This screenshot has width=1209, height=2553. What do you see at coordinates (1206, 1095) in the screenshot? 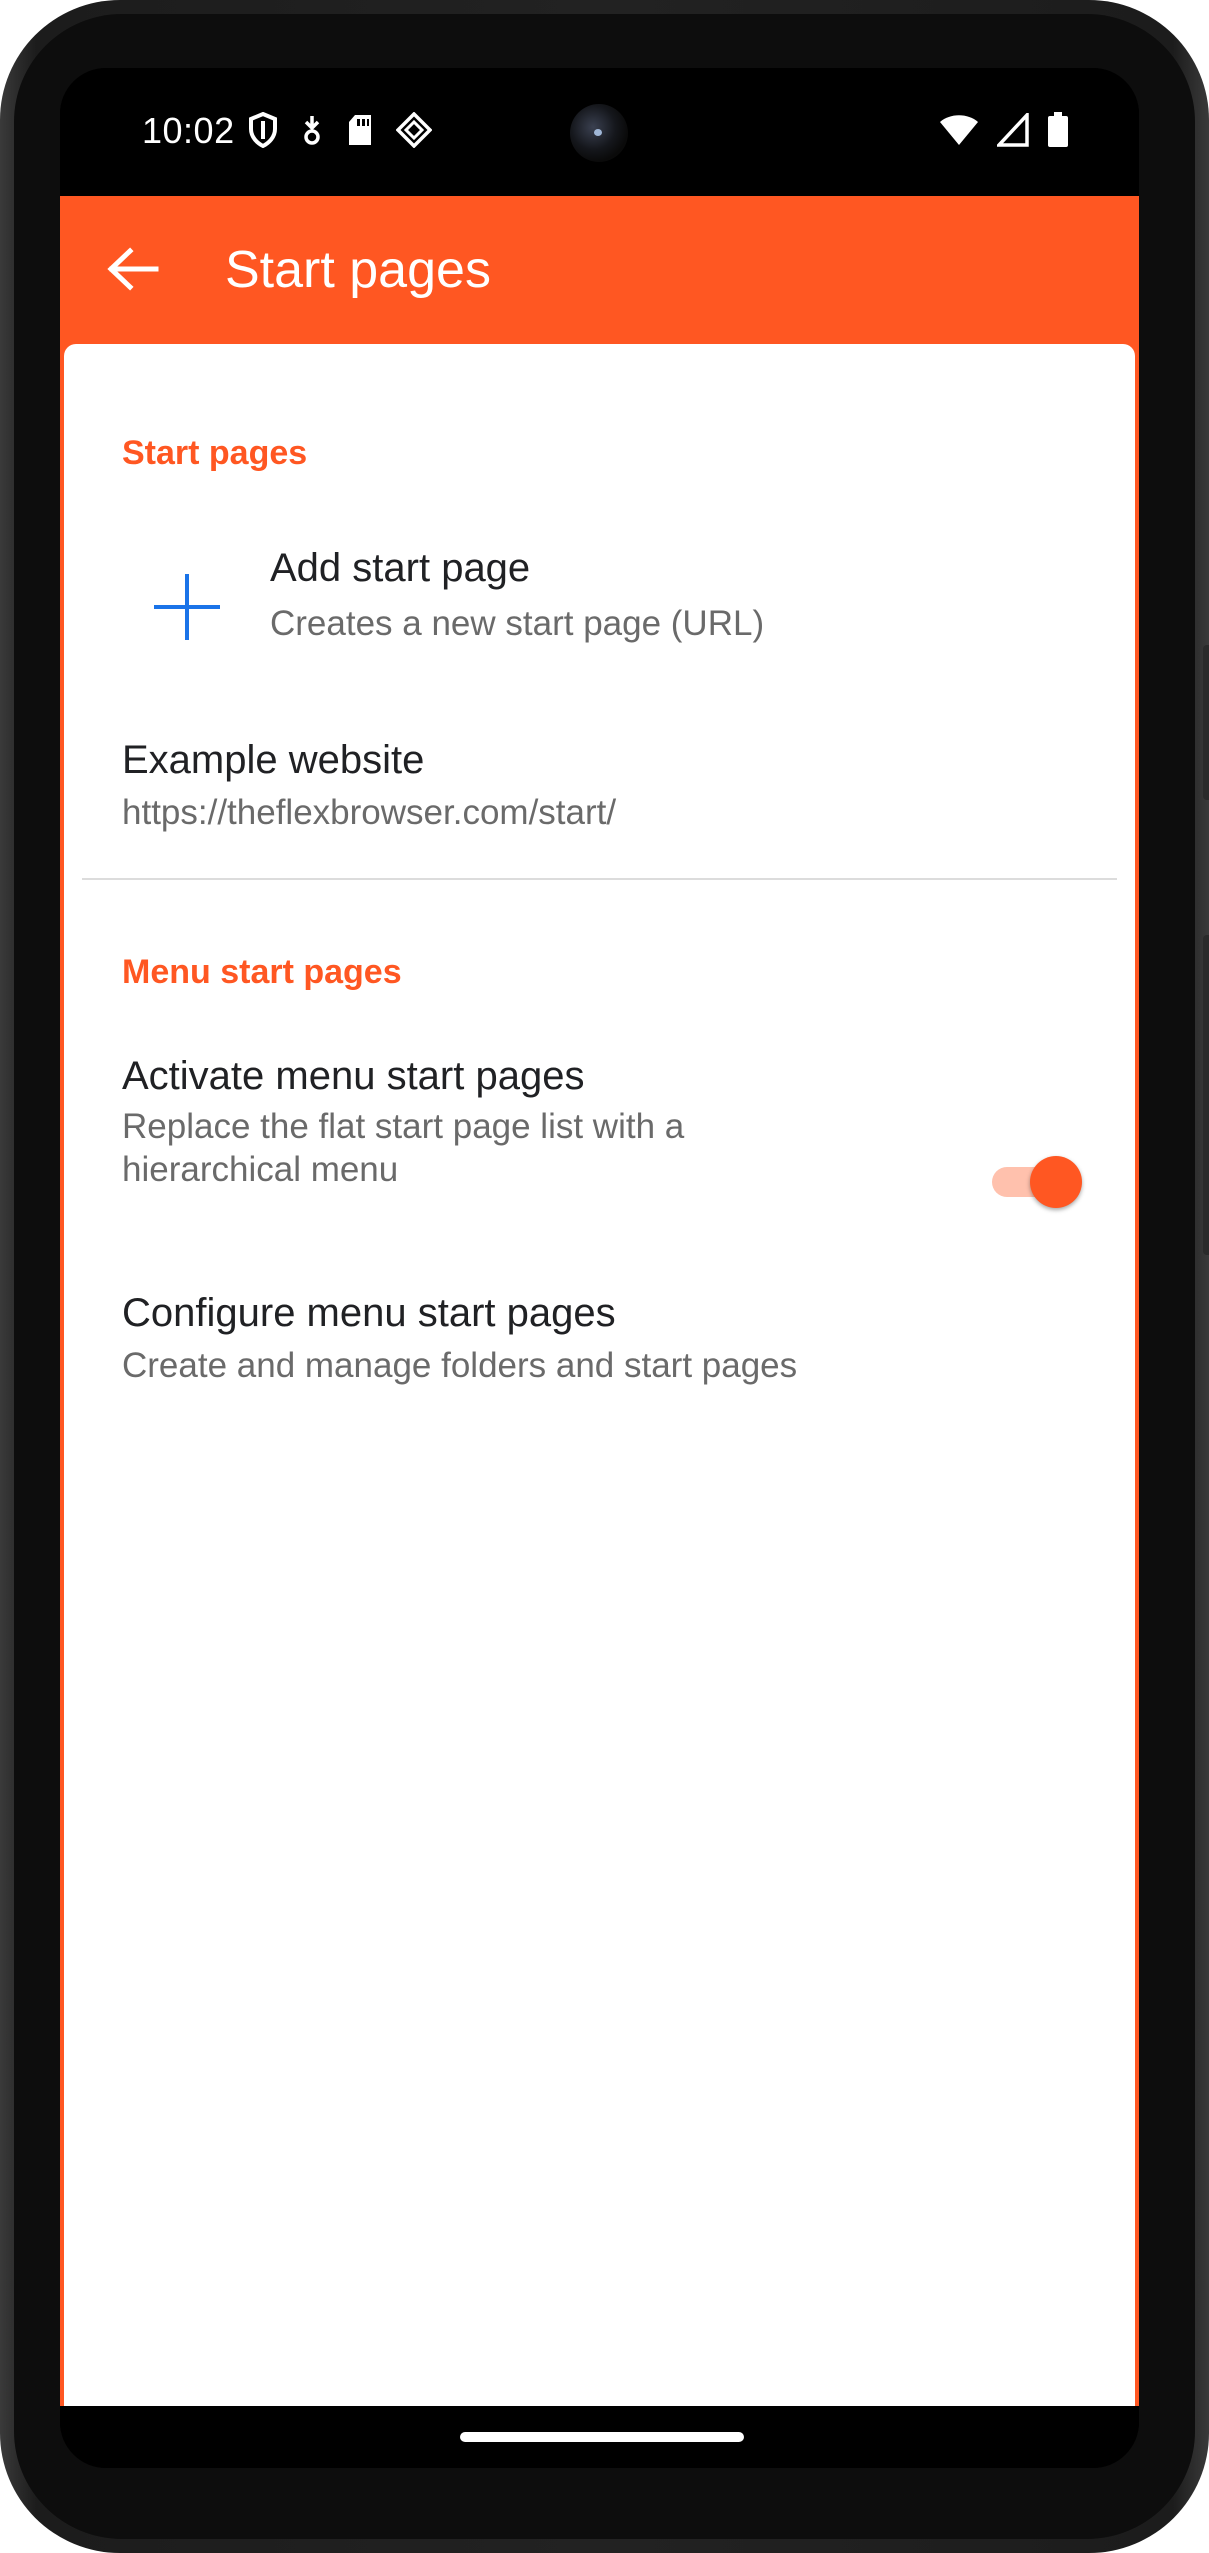
I see `volume-button` at bounding box center [1206, 1095].